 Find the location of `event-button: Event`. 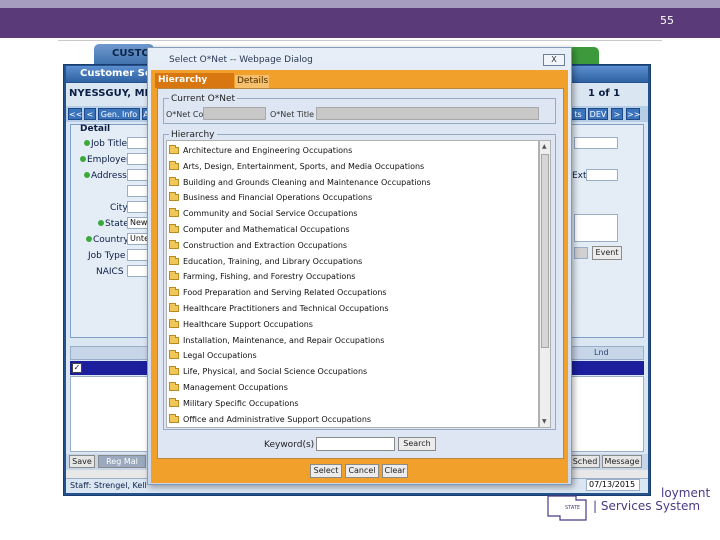

event-button: Event is located at coordinates (607, 253).